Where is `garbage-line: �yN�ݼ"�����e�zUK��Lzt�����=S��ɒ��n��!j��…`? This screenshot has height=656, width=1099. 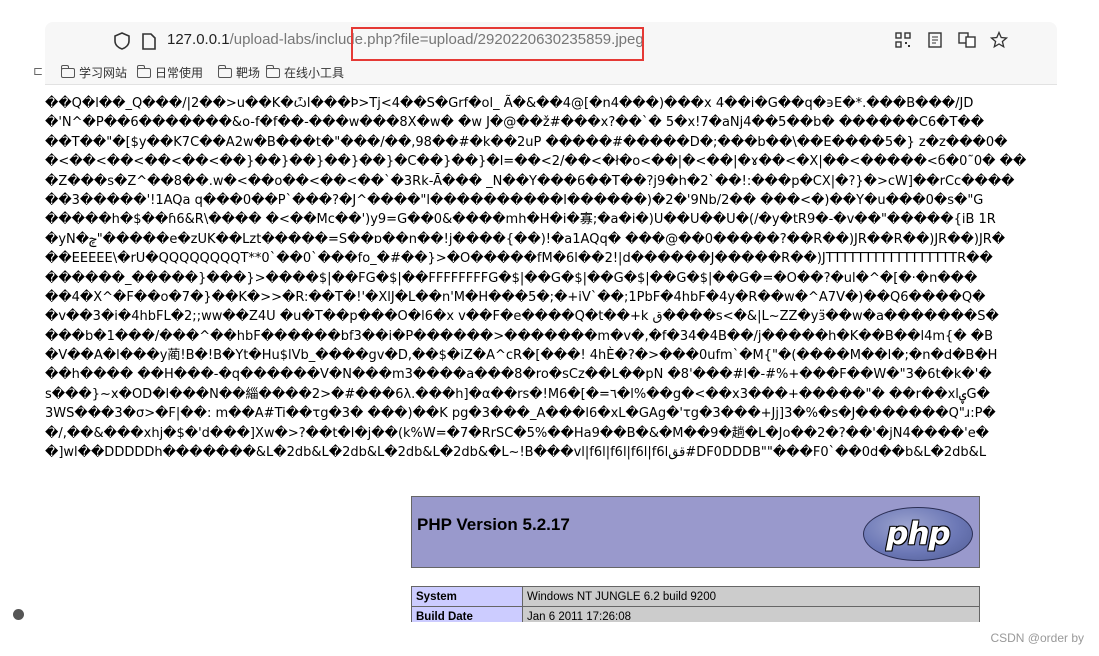
garbage-line: �yN�ݼ"�����e�zUK��Lzt�����=S��ɒ��n��!j��… is located at coordinates (525, 239).